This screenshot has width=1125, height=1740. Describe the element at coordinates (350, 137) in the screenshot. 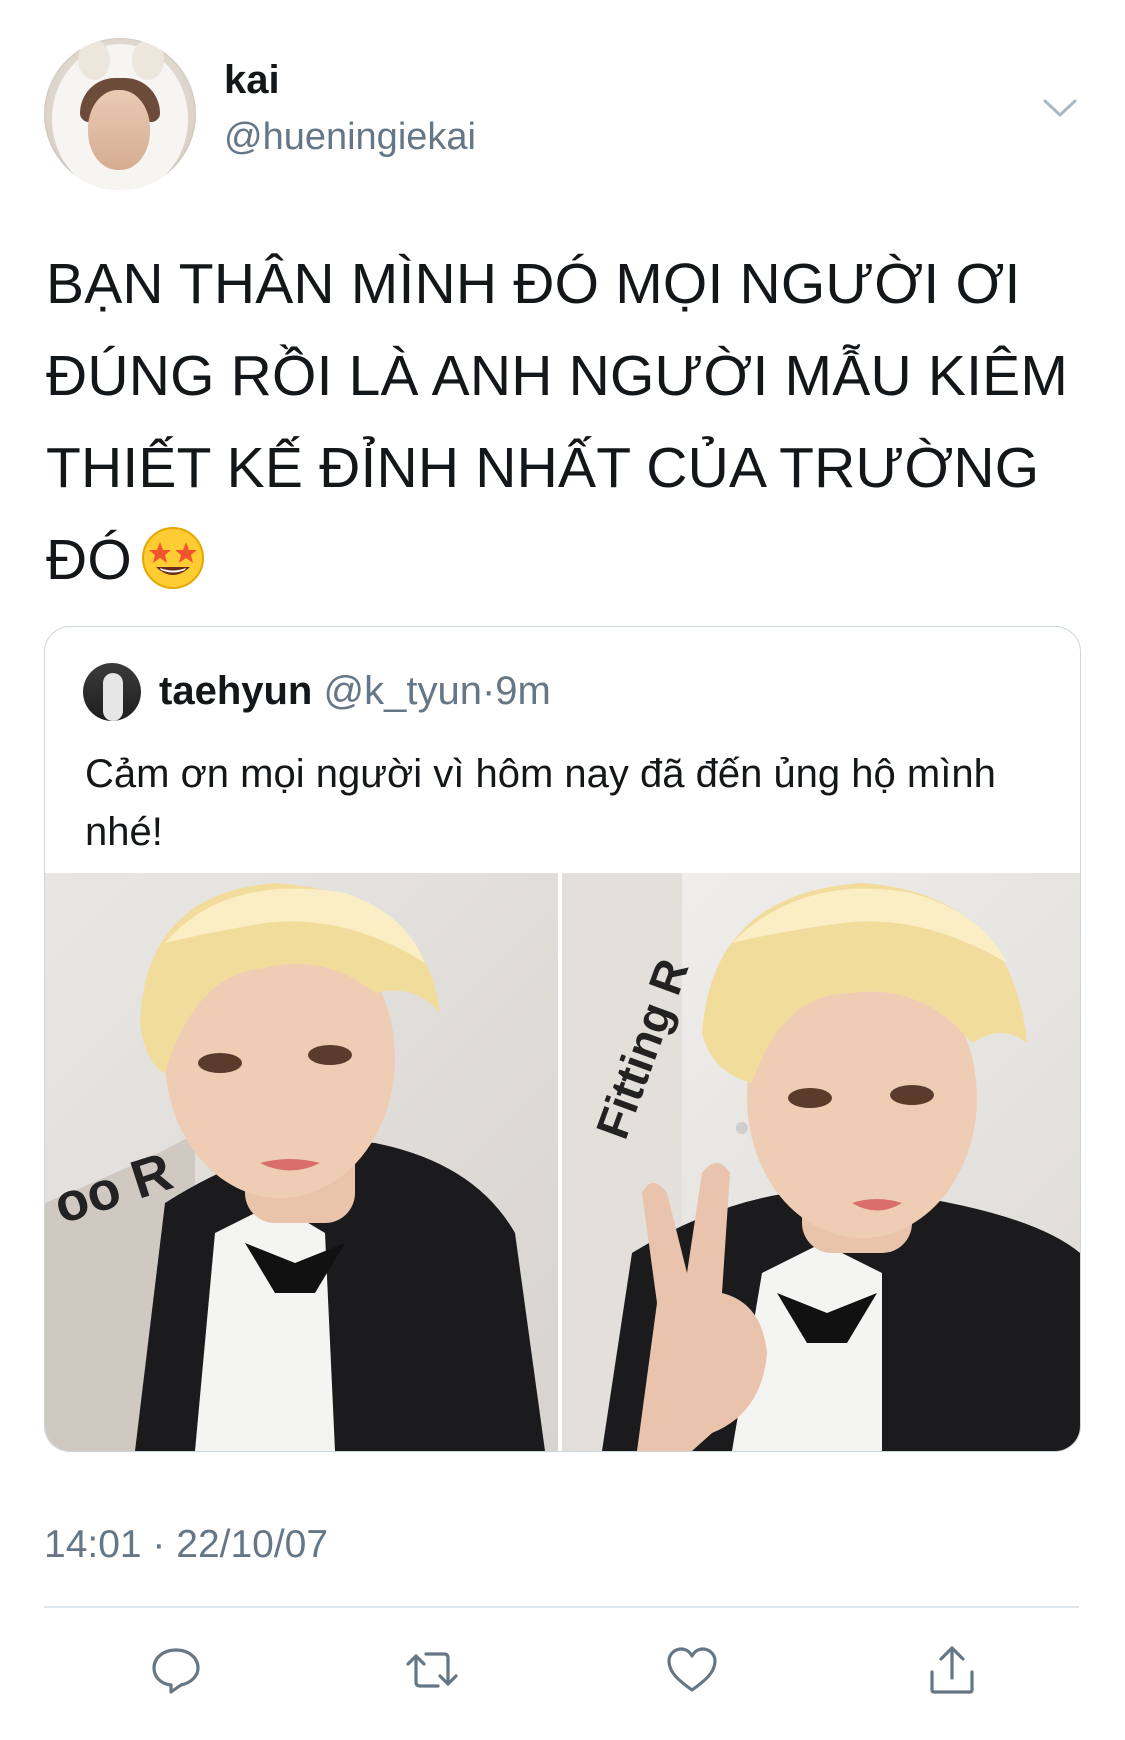

I see `author-handle: @hueningiekai` at that location.